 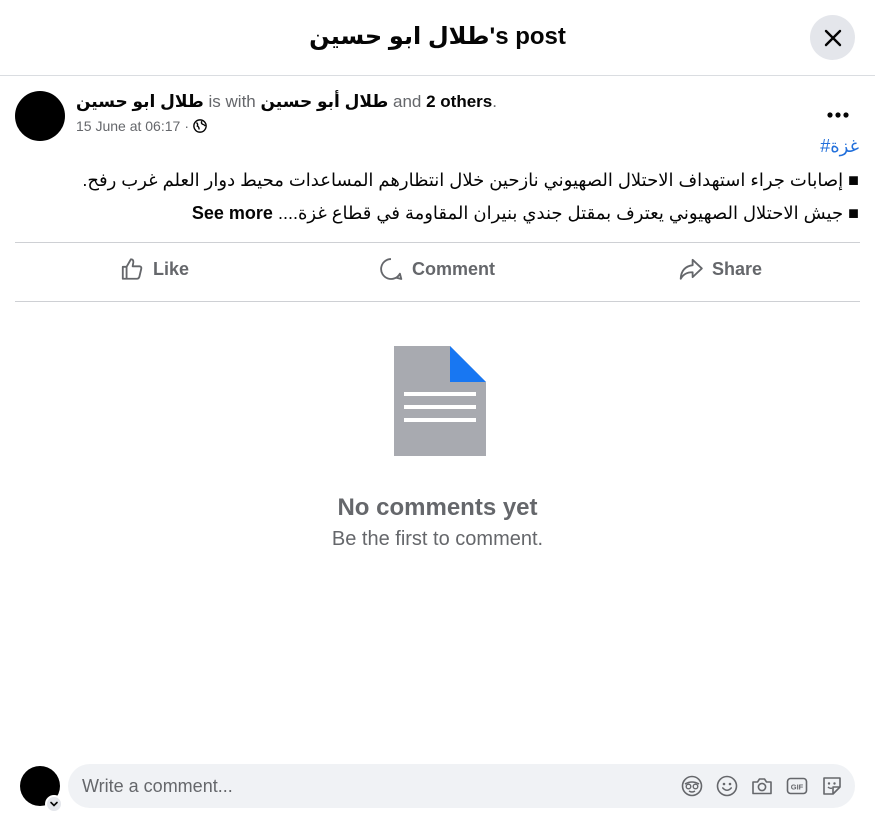 I want to click on camera-icon, so click(x=762, y=786).